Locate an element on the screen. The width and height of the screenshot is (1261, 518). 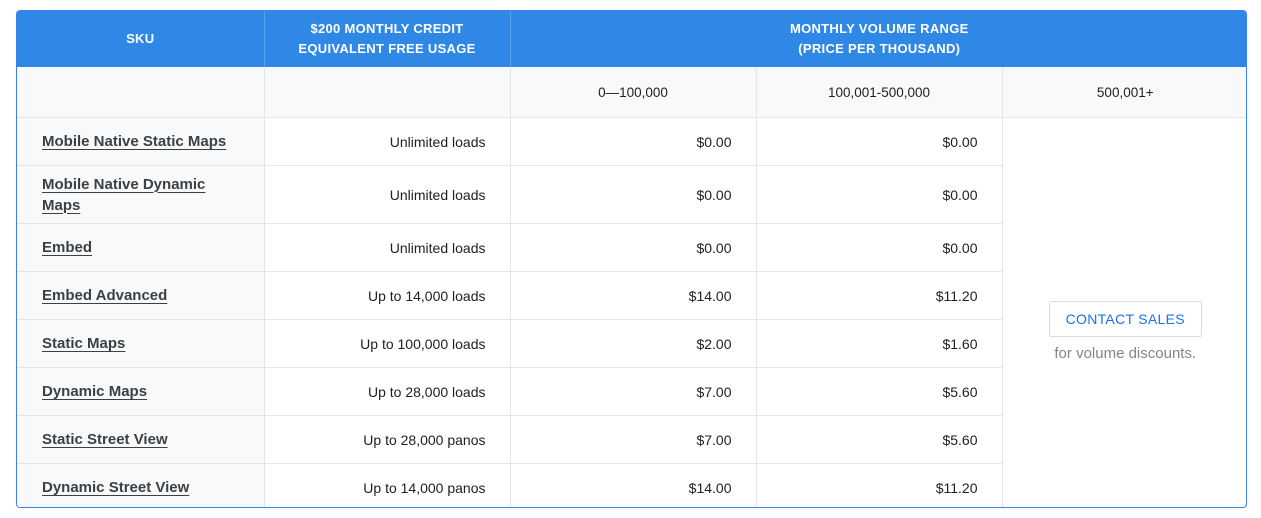
sku-cell: Mobile Native Dynamic Maps is located at coordinates (141, 194).